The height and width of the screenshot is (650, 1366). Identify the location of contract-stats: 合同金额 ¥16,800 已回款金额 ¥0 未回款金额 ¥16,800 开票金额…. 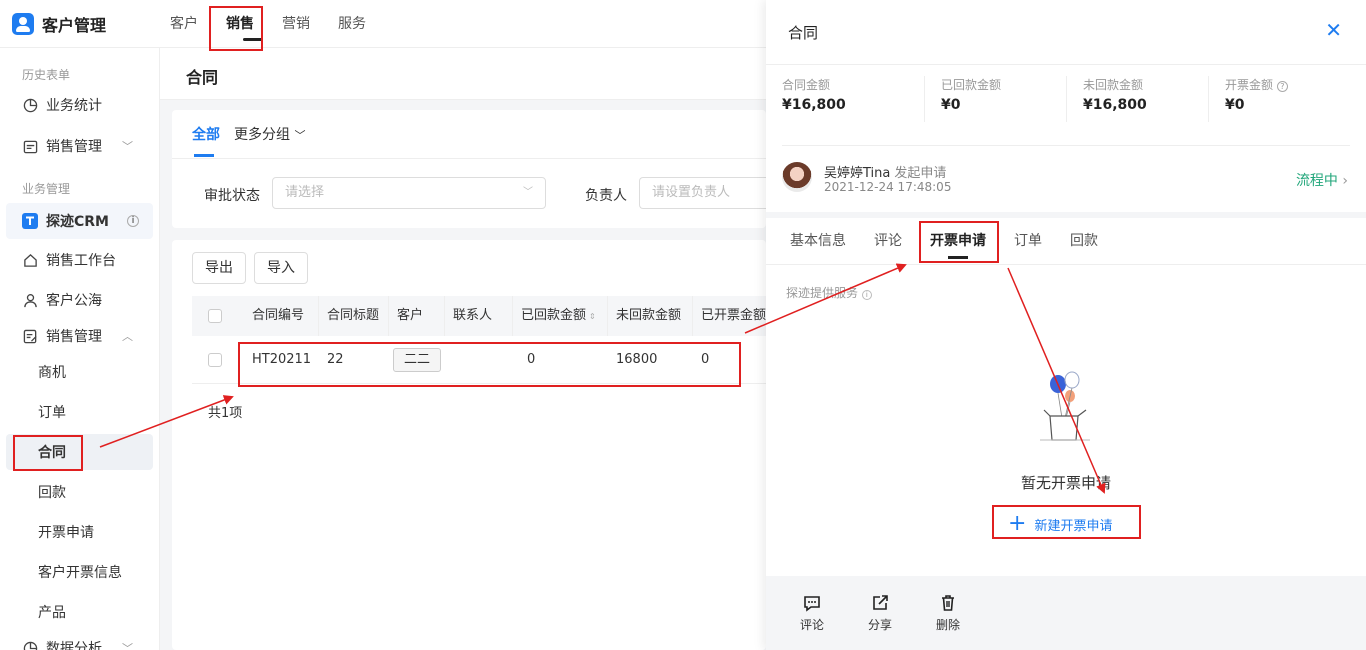
(1067, 108).